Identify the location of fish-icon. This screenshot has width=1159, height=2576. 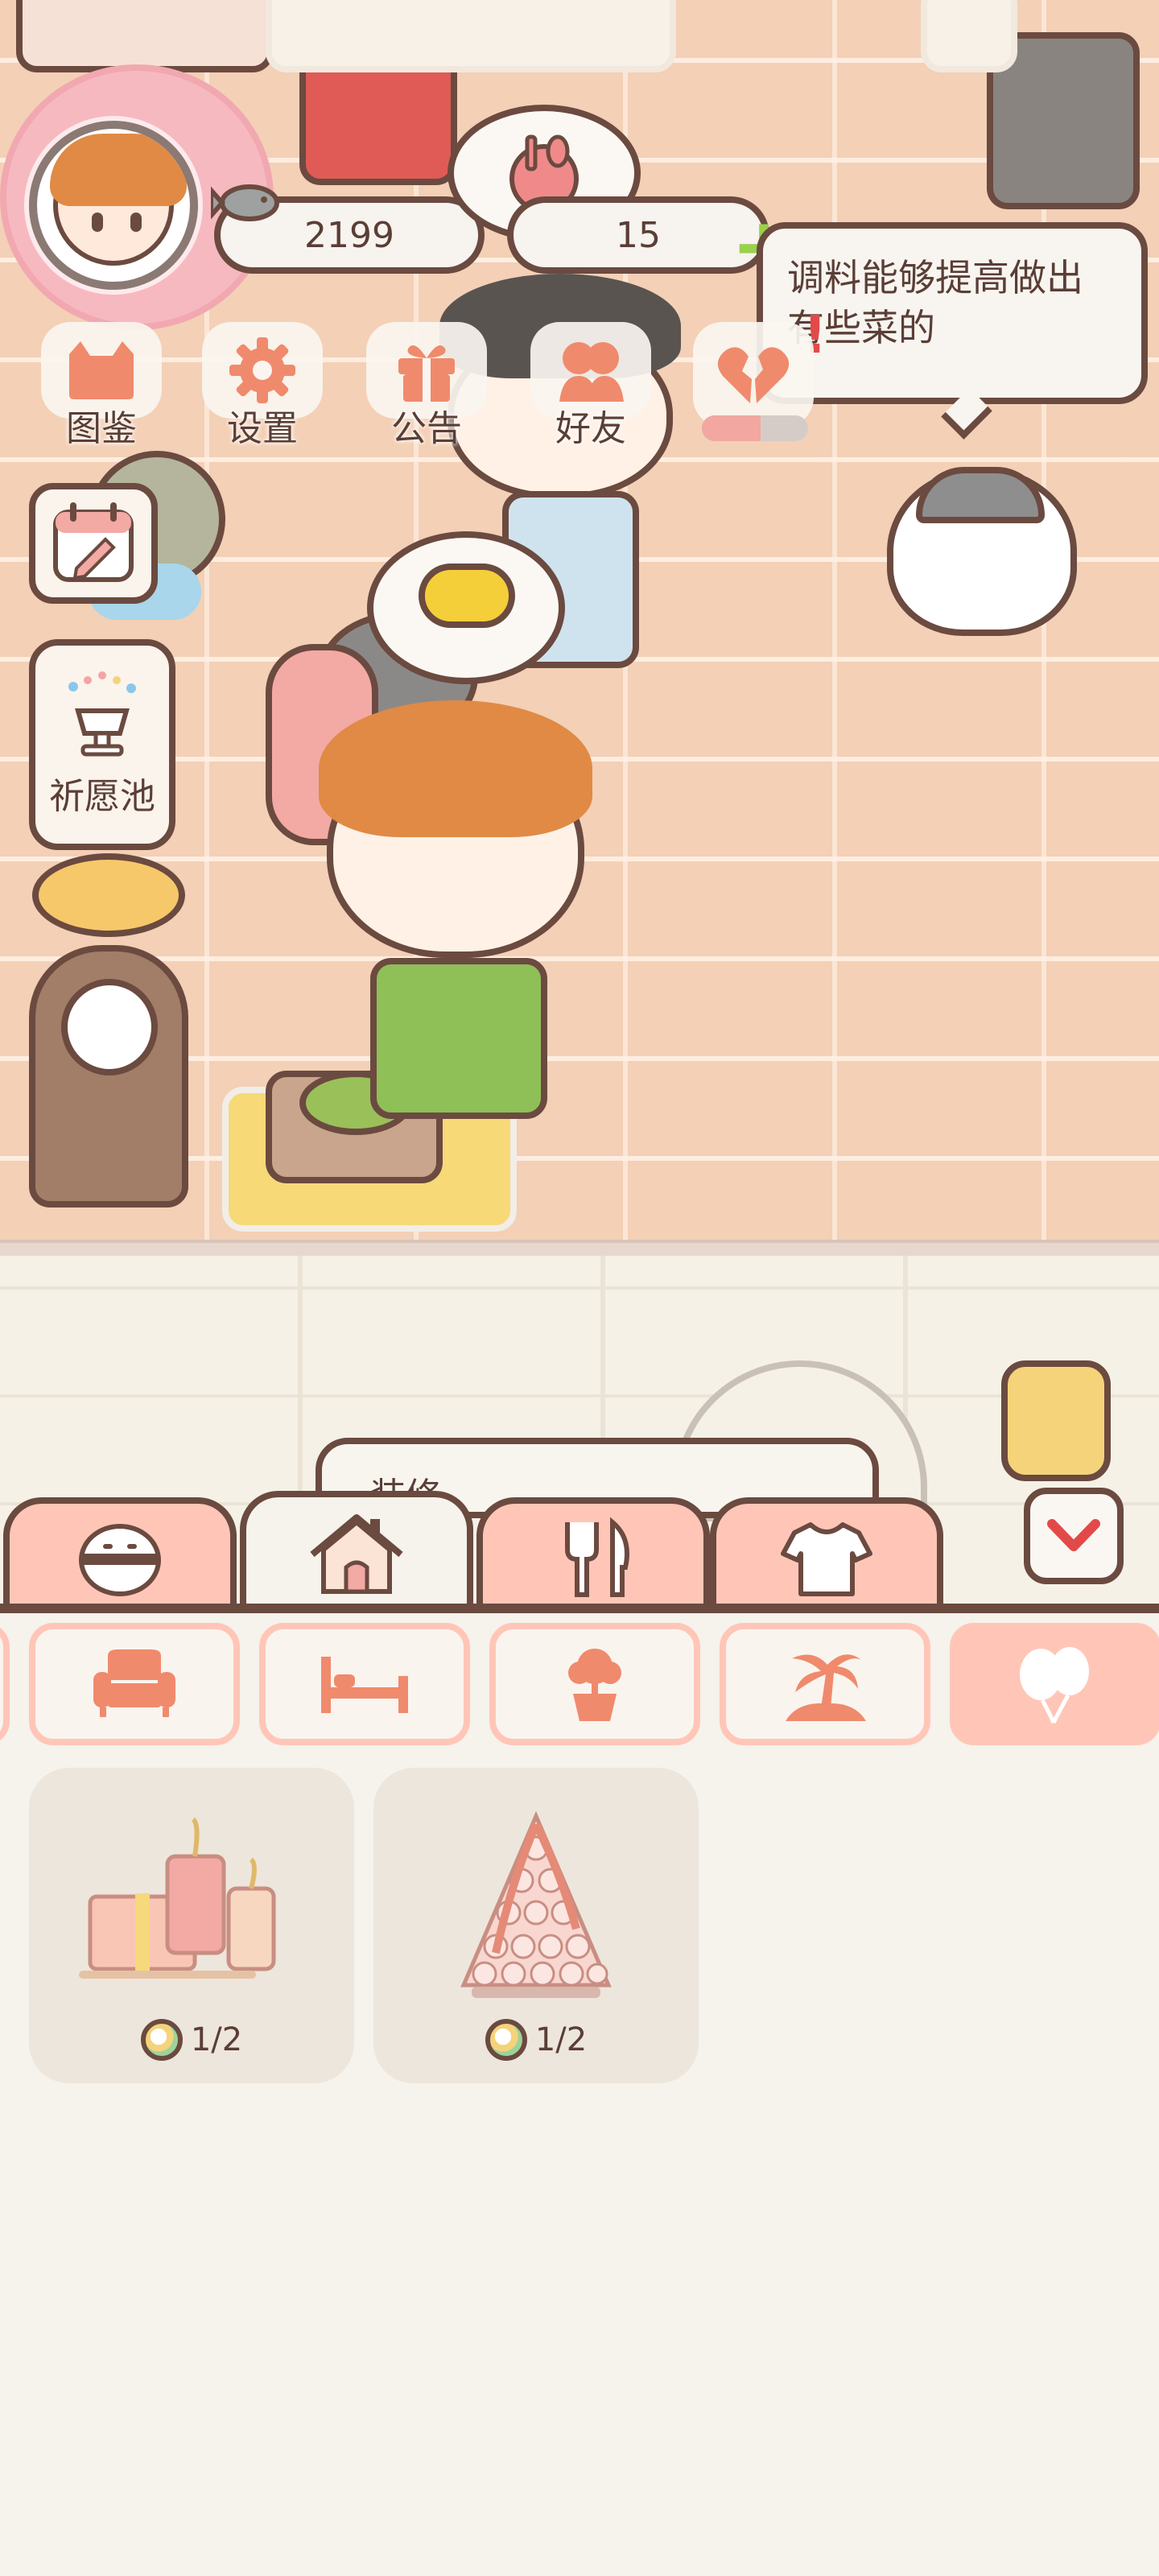
(248, 203).